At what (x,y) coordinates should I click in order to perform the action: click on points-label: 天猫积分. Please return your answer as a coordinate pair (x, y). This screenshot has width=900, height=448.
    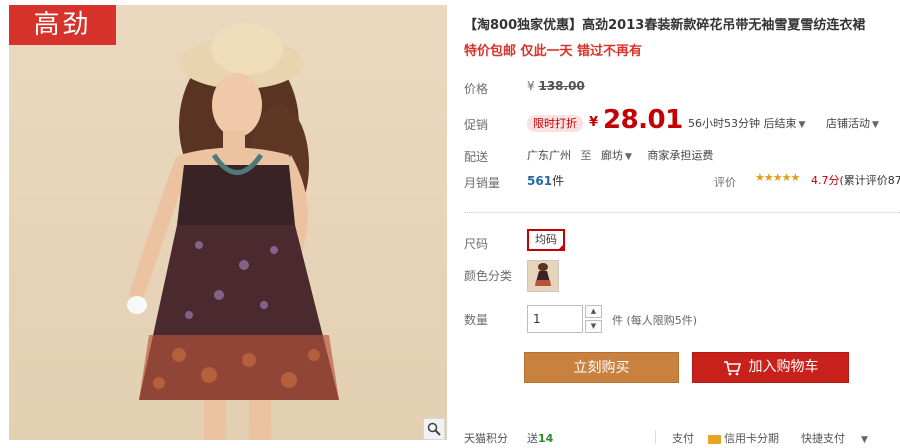
    Looking at the image, I should click on (486, 438).